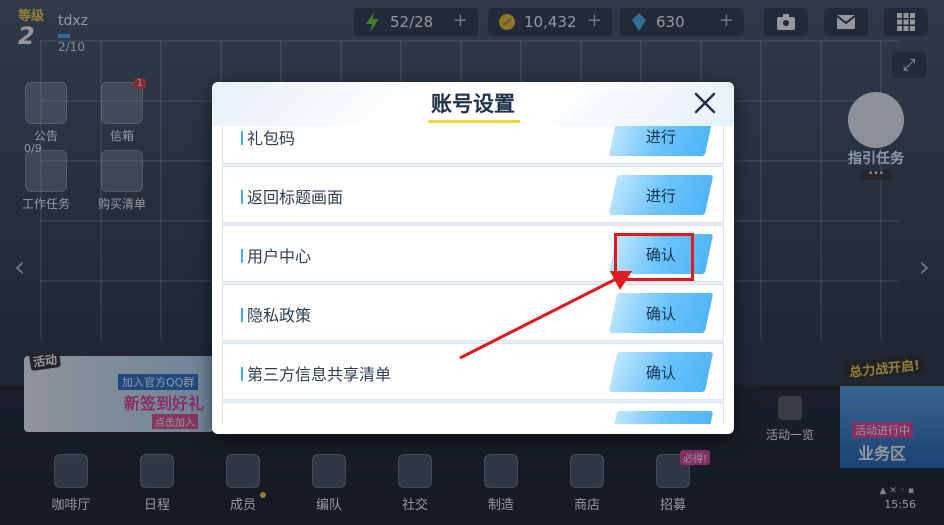 This screenshot has height=525, width=944. Describe the element at coordinates (276, 255) in the screenshot. I see `row-label: 用户中心` at that location.